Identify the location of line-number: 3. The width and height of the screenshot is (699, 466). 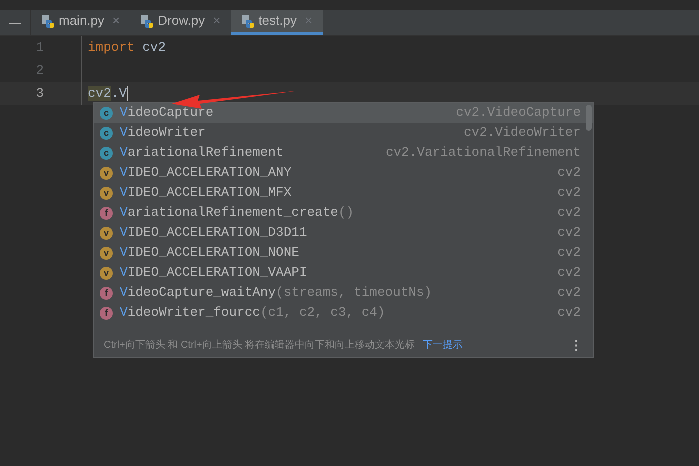
(39, 93).